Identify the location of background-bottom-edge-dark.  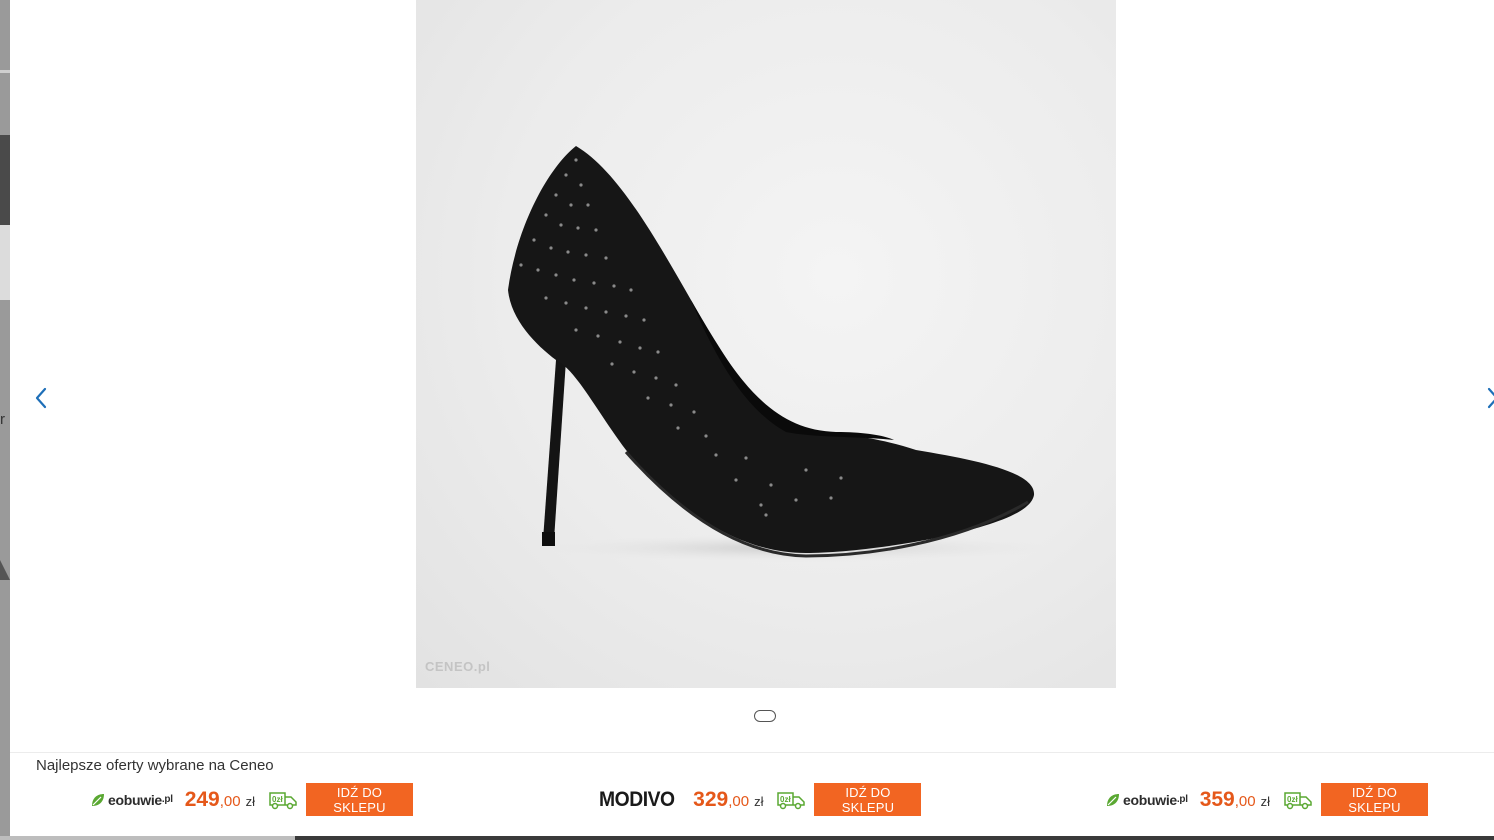
(894, 838).